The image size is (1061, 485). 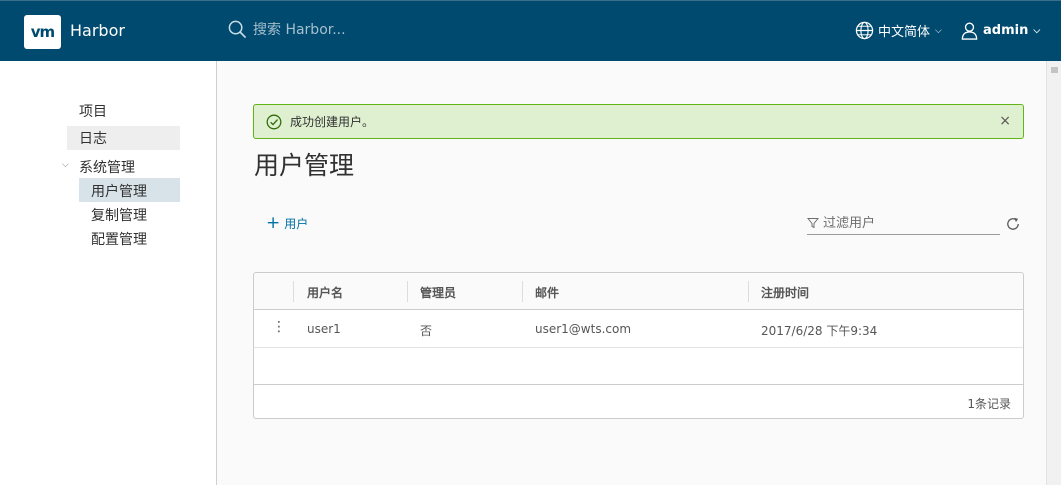 I want to click on search-input, so click(x=353, y=29).